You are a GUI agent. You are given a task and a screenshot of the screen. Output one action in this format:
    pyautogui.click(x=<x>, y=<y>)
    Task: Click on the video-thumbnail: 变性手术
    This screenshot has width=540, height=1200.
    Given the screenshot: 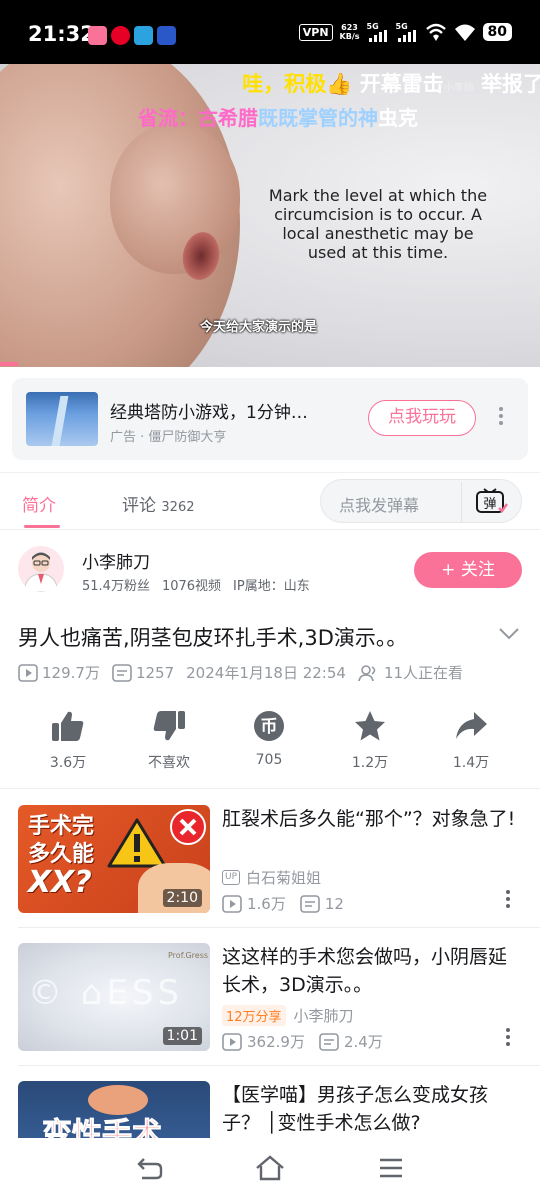 What is the action you would take?
    pyautogui.click(x=114, y=1109)
    